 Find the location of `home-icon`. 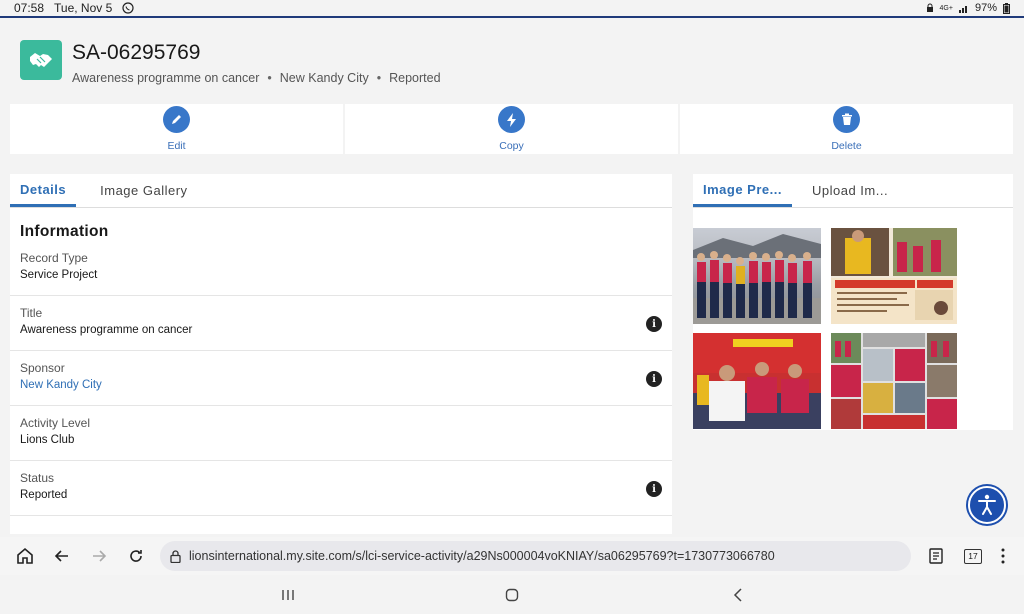

home-icon is located at coordinates (25, 555).